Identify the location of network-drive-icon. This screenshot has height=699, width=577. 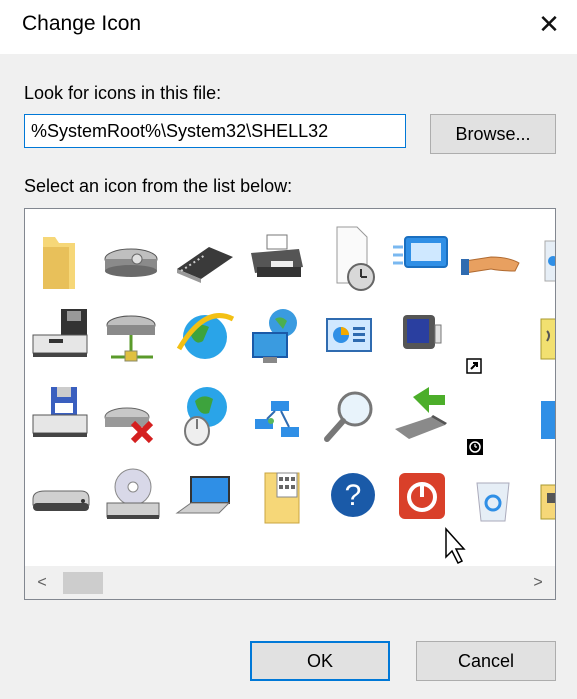
(133, 337).